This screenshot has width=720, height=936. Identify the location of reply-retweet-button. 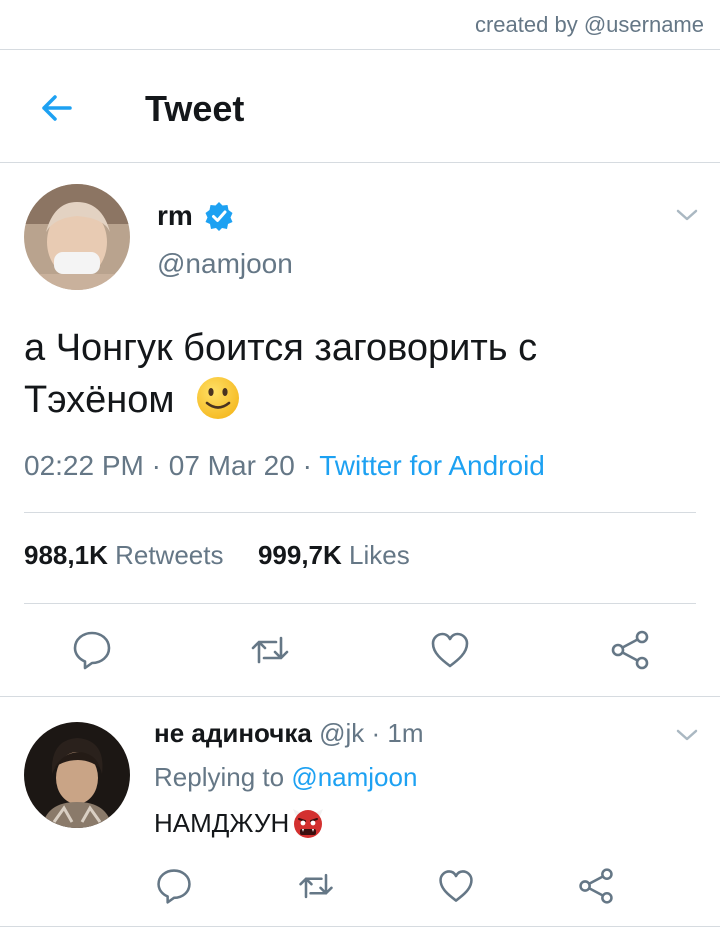
(316, 886).